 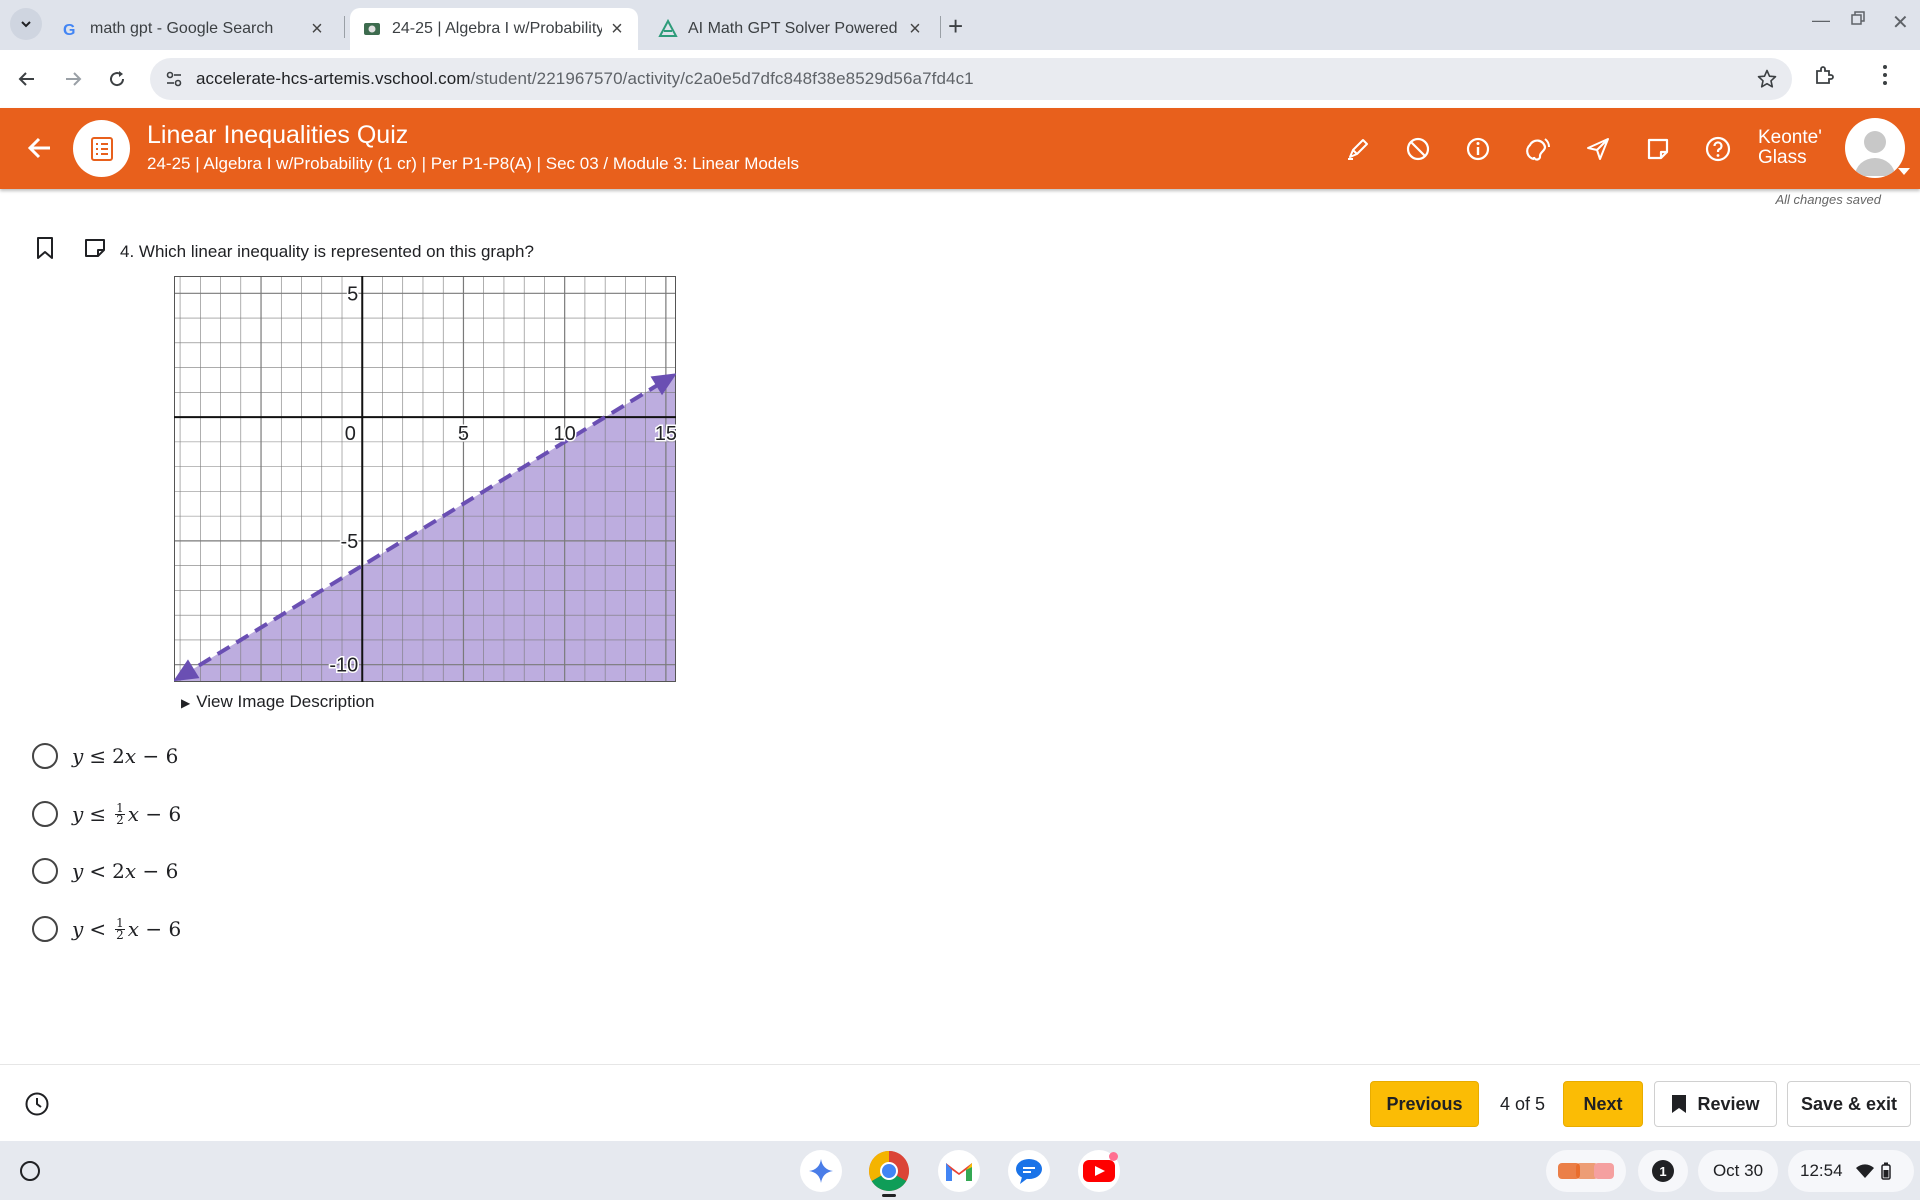 What do you see at coordinates (565, 434) in the screenshot?
I see `x-tick-label: 10` at bounding box center [565, 434].